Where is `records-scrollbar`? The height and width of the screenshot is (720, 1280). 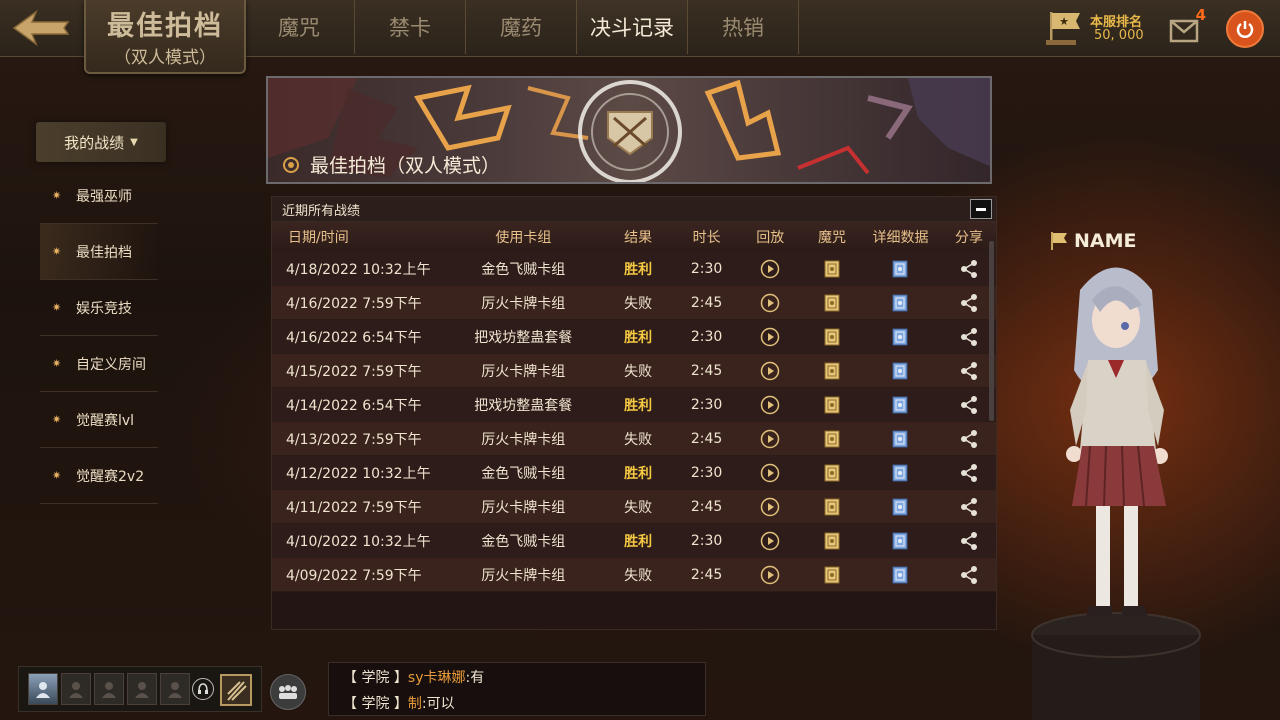
records-scrollbar is located at coordinates (991, 331).